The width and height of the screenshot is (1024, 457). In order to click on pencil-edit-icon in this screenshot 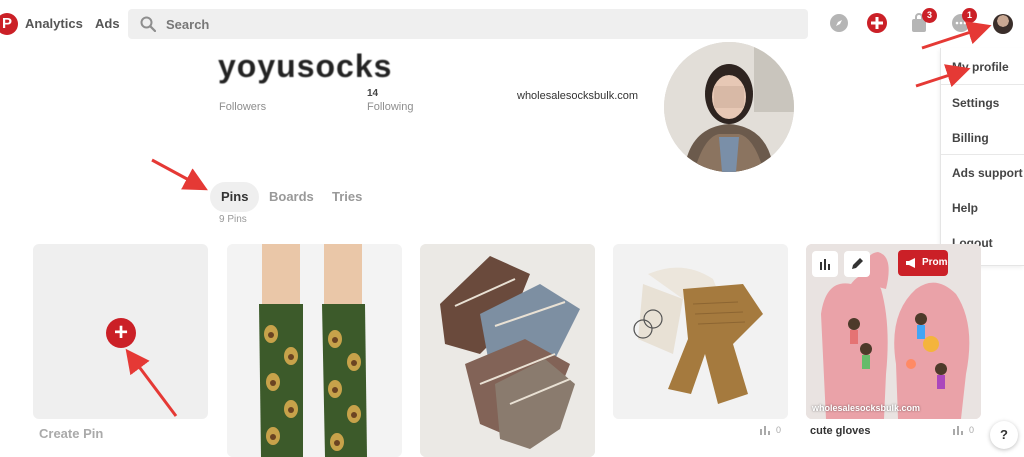, I will do `click(857, 263)`.